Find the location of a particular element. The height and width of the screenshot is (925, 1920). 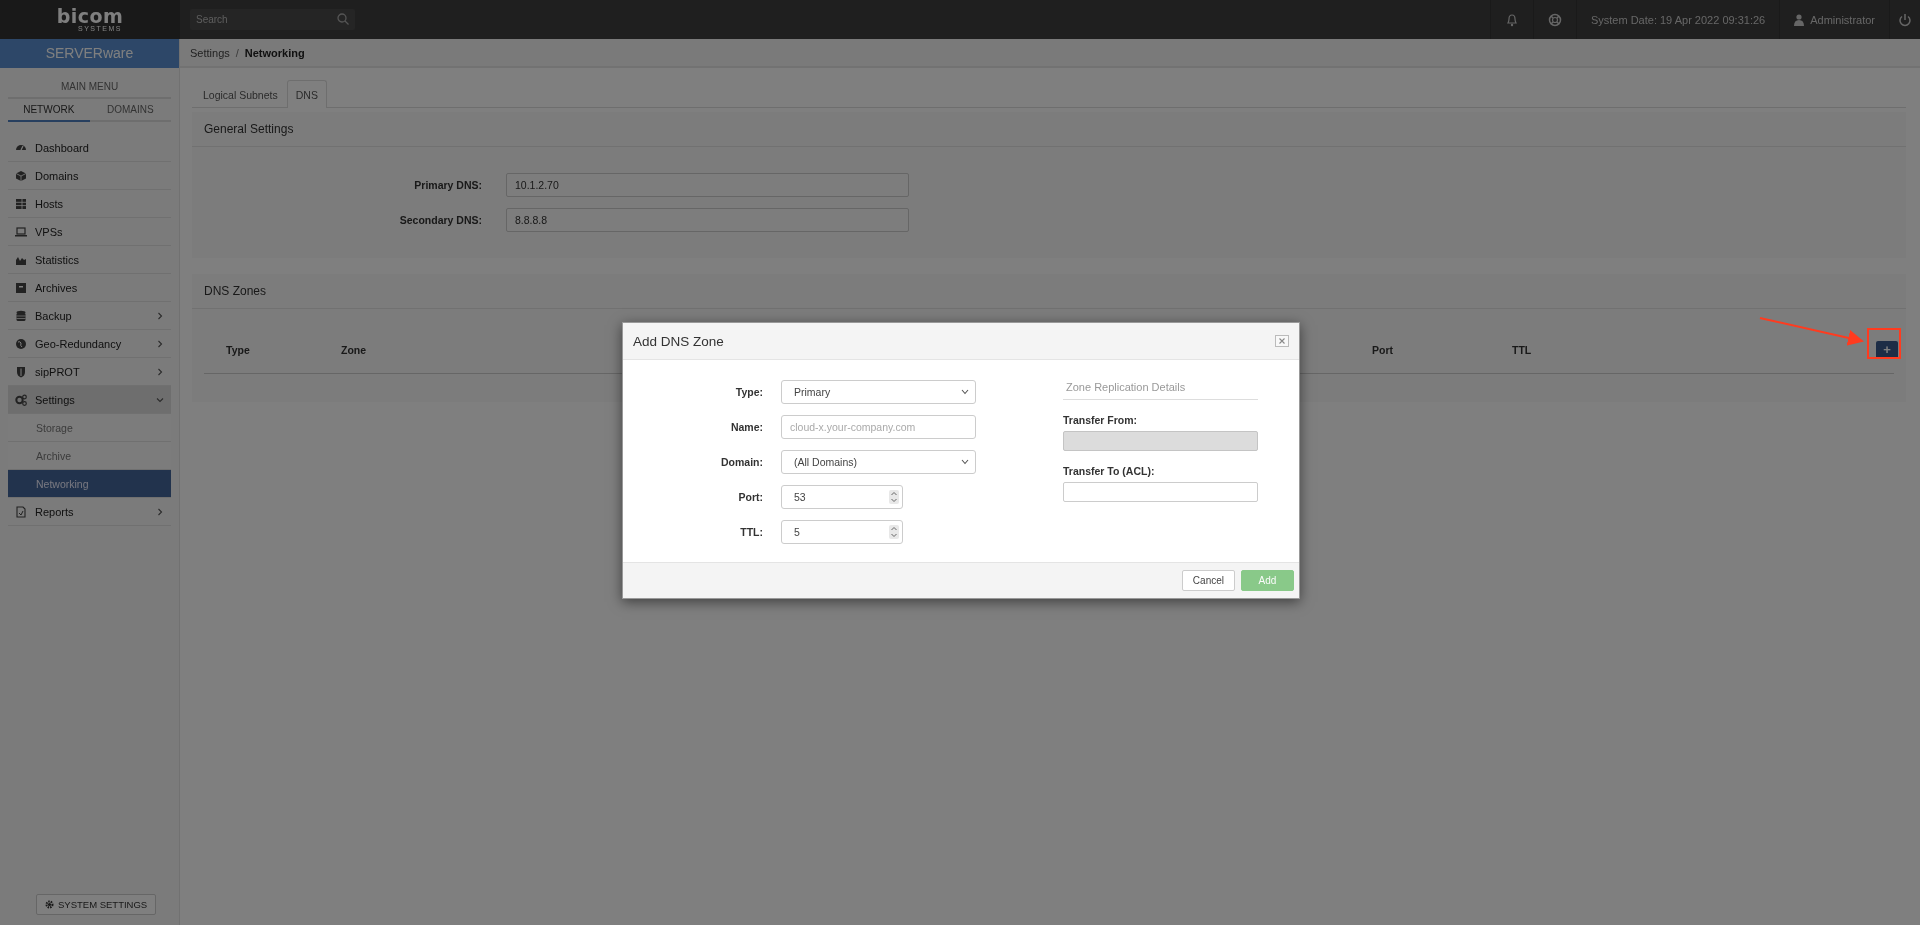

field-label: Transfer To (ACL): is located at coordinates (1109, 471).